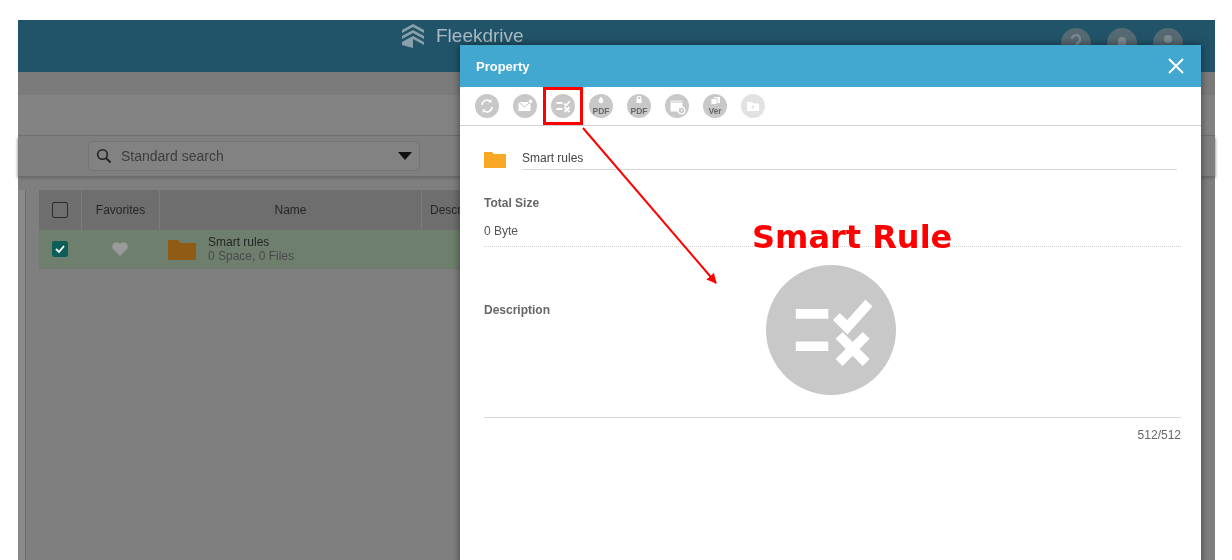 This screenshot has height=560, width=1232. Describe the element at coordinates (405, 156) in the screenshot. I see `caret-icon` at that location.